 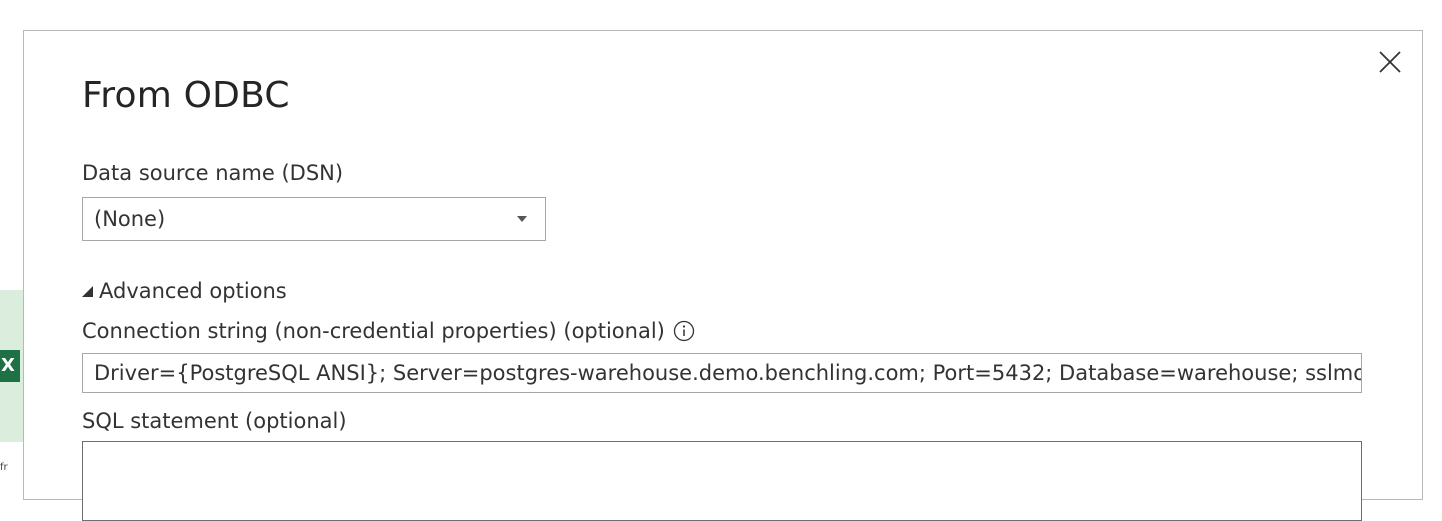 I want to click on sql-statement-label: SQL statement (optional), so click(x=214, y=421).